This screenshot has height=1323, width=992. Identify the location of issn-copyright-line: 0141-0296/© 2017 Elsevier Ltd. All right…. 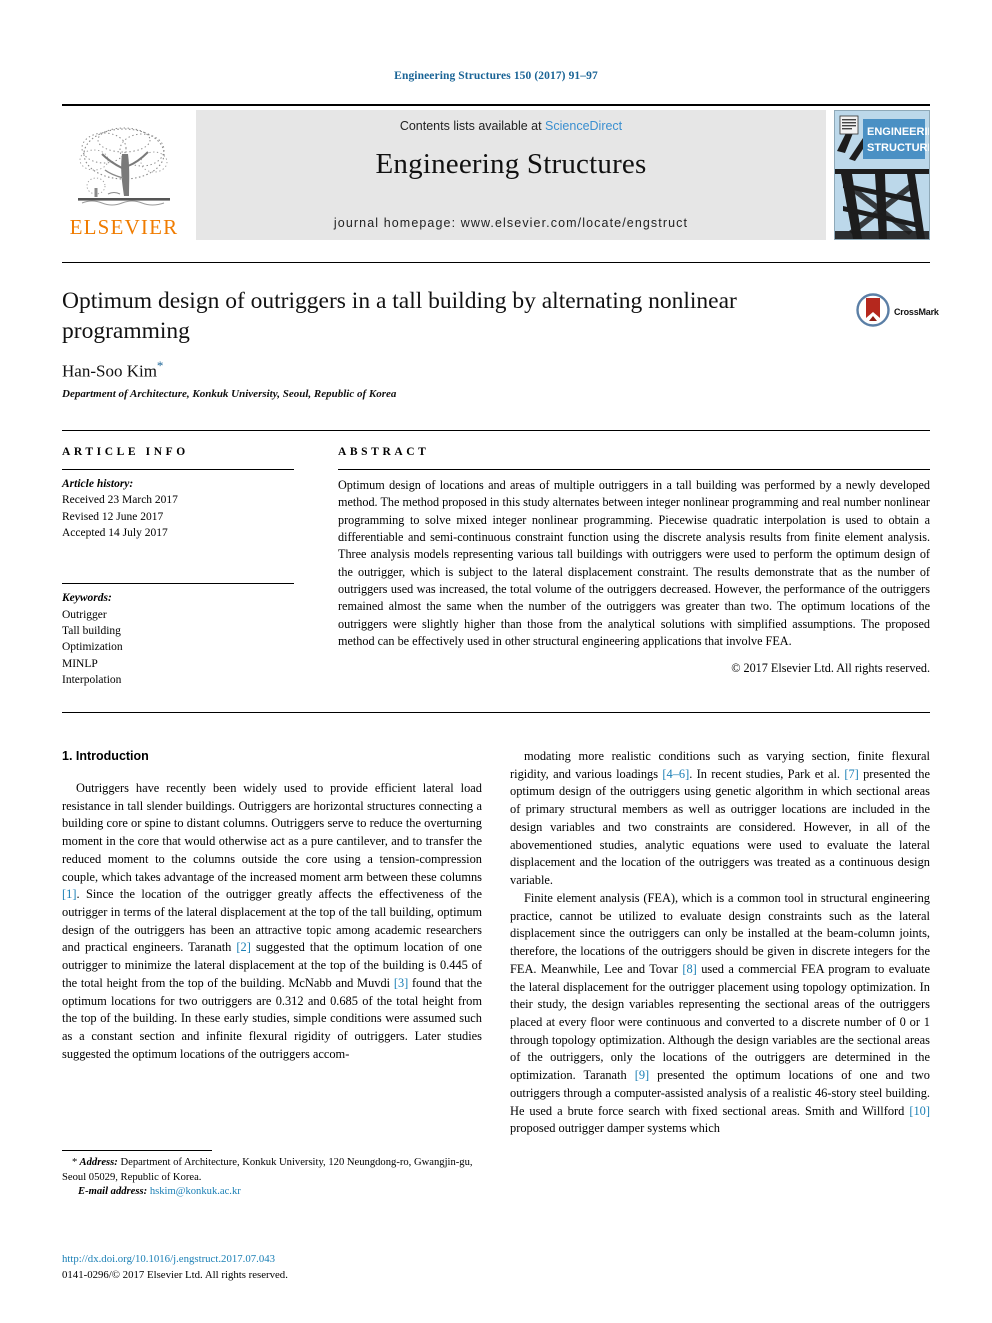
(175, 1274).